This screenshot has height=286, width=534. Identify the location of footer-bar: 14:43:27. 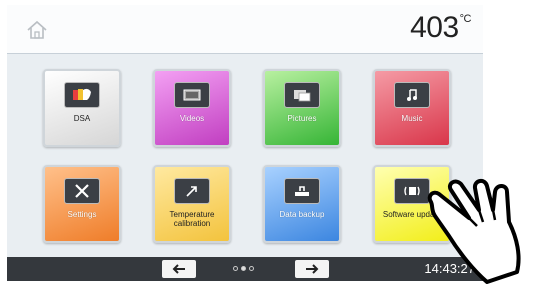
(245, 269).